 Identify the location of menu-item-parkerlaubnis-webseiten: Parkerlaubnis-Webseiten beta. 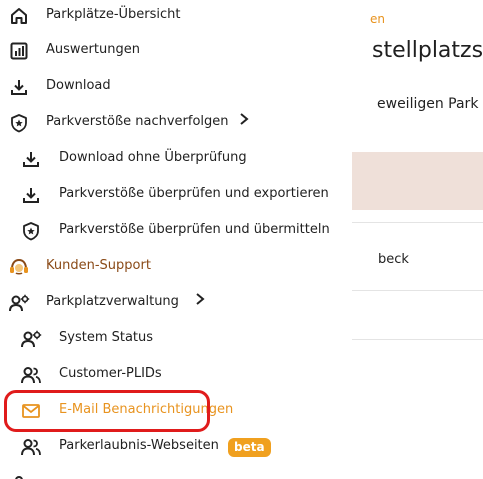
(176, 447).